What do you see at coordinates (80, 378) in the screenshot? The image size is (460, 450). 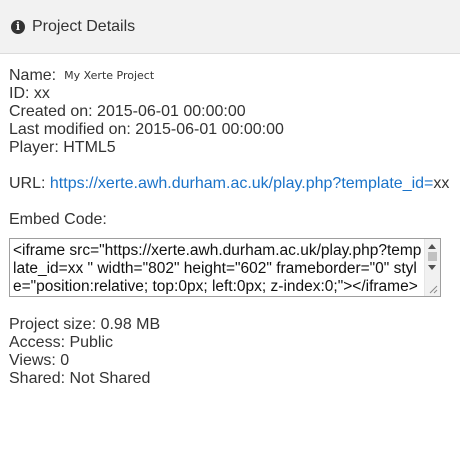 I see `shared-status: Shared: Not Shared` at bounding box center [80, 378].